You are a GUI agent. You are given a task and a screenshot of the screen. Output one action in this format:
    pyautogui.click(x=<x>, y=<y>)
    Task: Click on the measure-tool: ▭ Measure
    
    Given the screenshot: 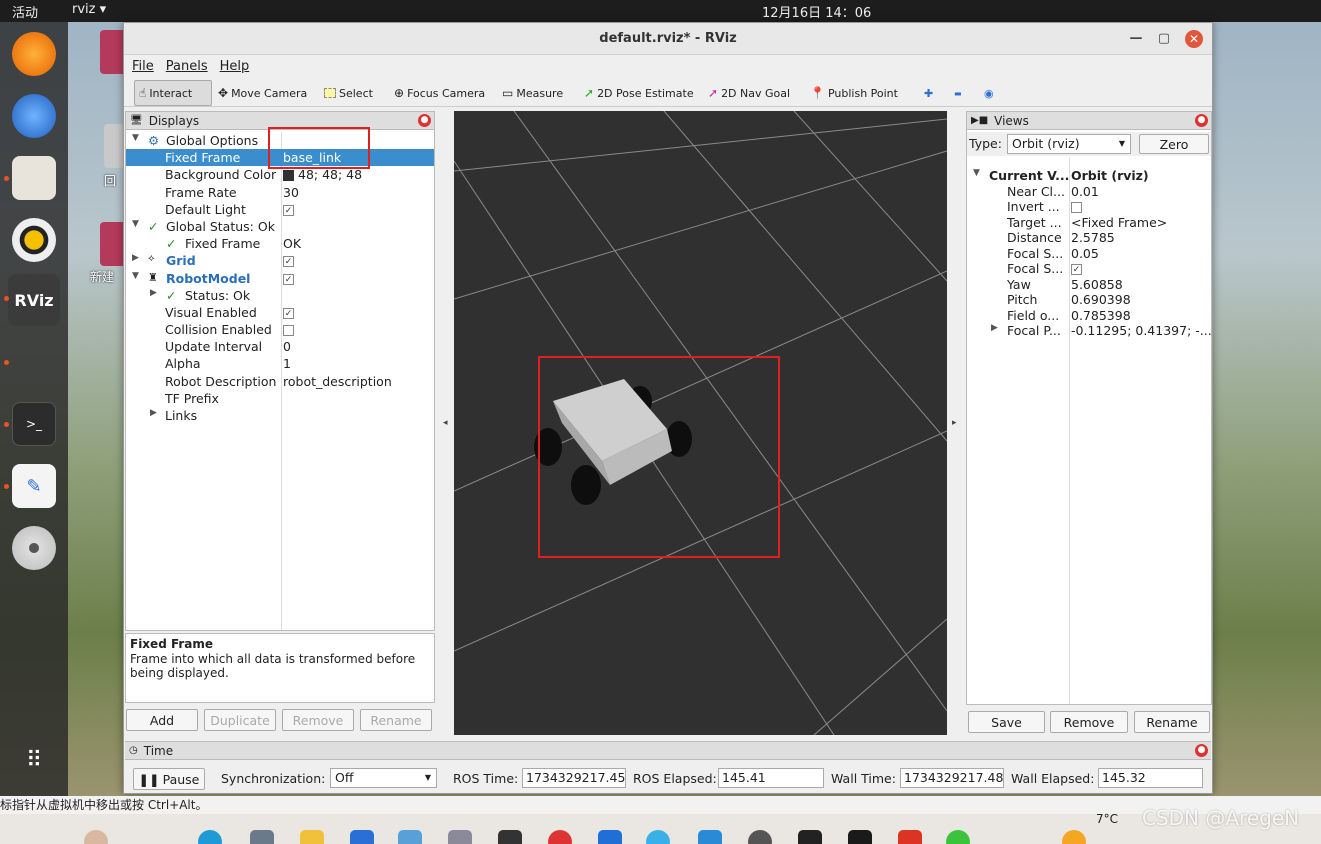 What is the action you would take?
    pyautogui.click(x=532, y=93)
    